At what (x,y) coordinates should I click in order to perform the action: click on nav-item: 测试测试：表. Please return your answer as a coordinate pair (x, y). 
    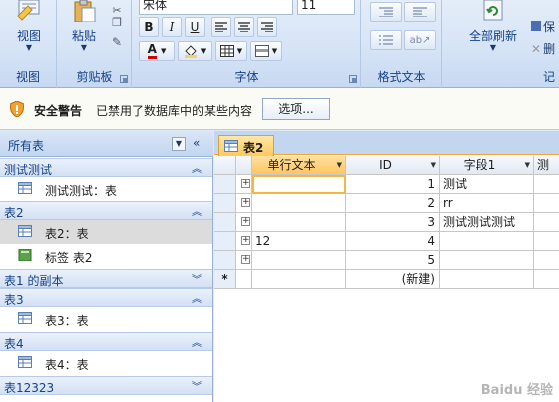
    Looking at the image, I should click on (106, 189).